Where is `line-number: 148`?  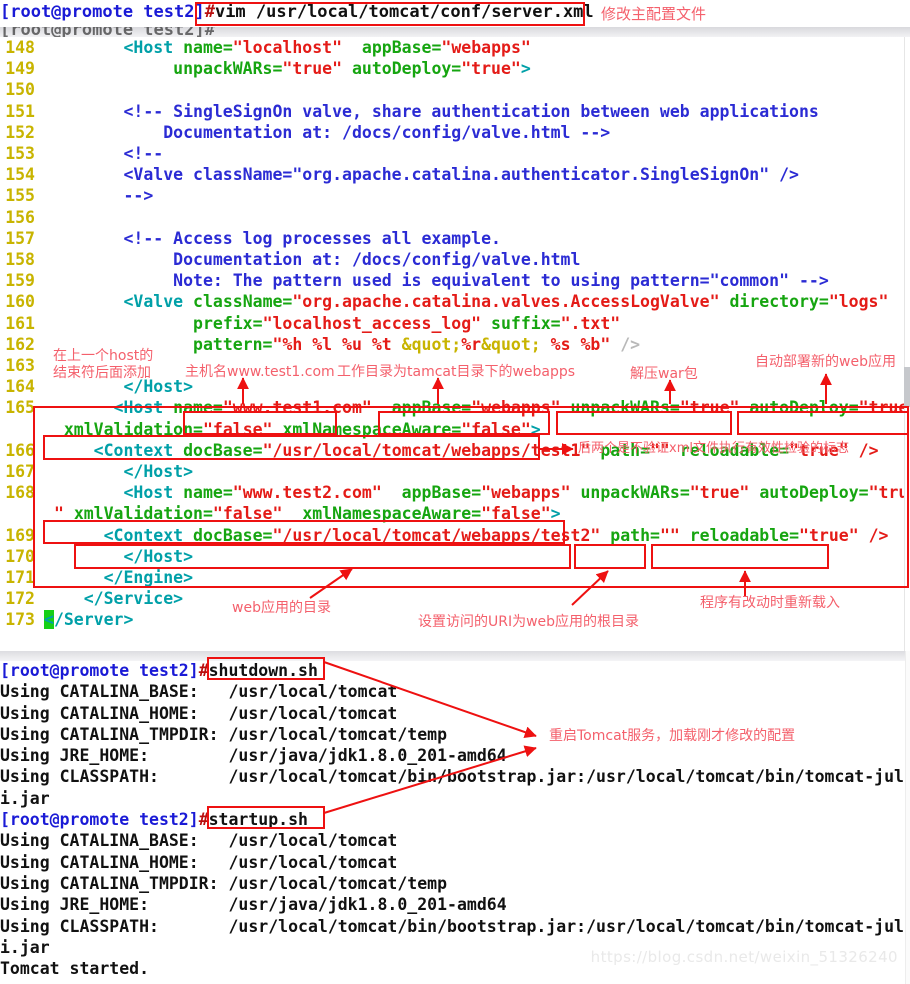
line-number: 148 is located at coordinates (20, 47).